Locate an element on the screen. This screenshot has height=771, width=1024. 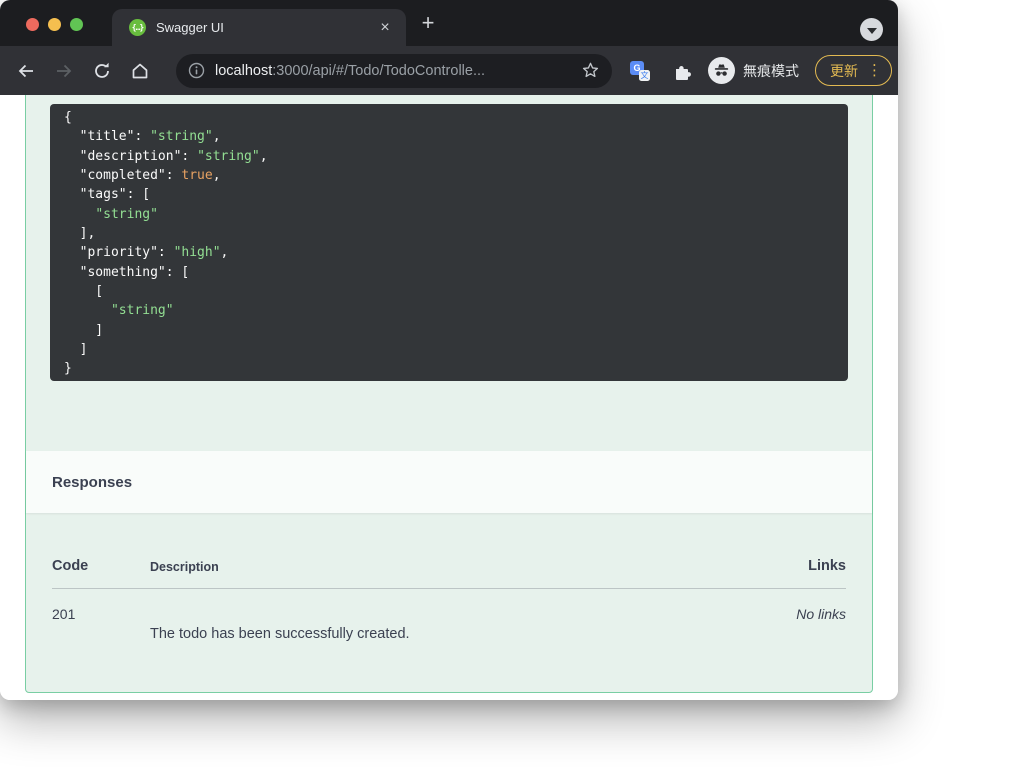
chrome-update-menu-button: 更新 ⋮ is located at coordinates (853, 70).